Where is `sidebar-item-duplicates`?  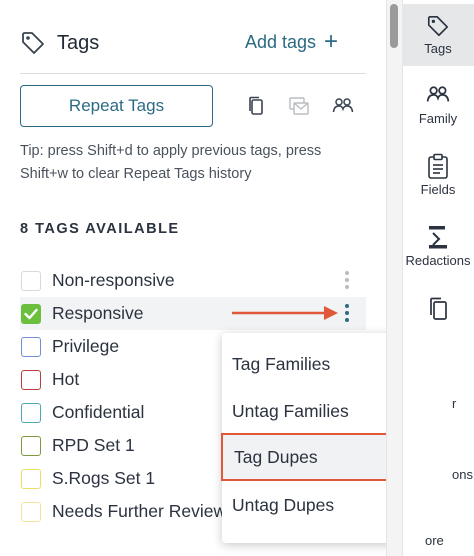
sidebar-item-duplicates is located at coordinates (438, 316).